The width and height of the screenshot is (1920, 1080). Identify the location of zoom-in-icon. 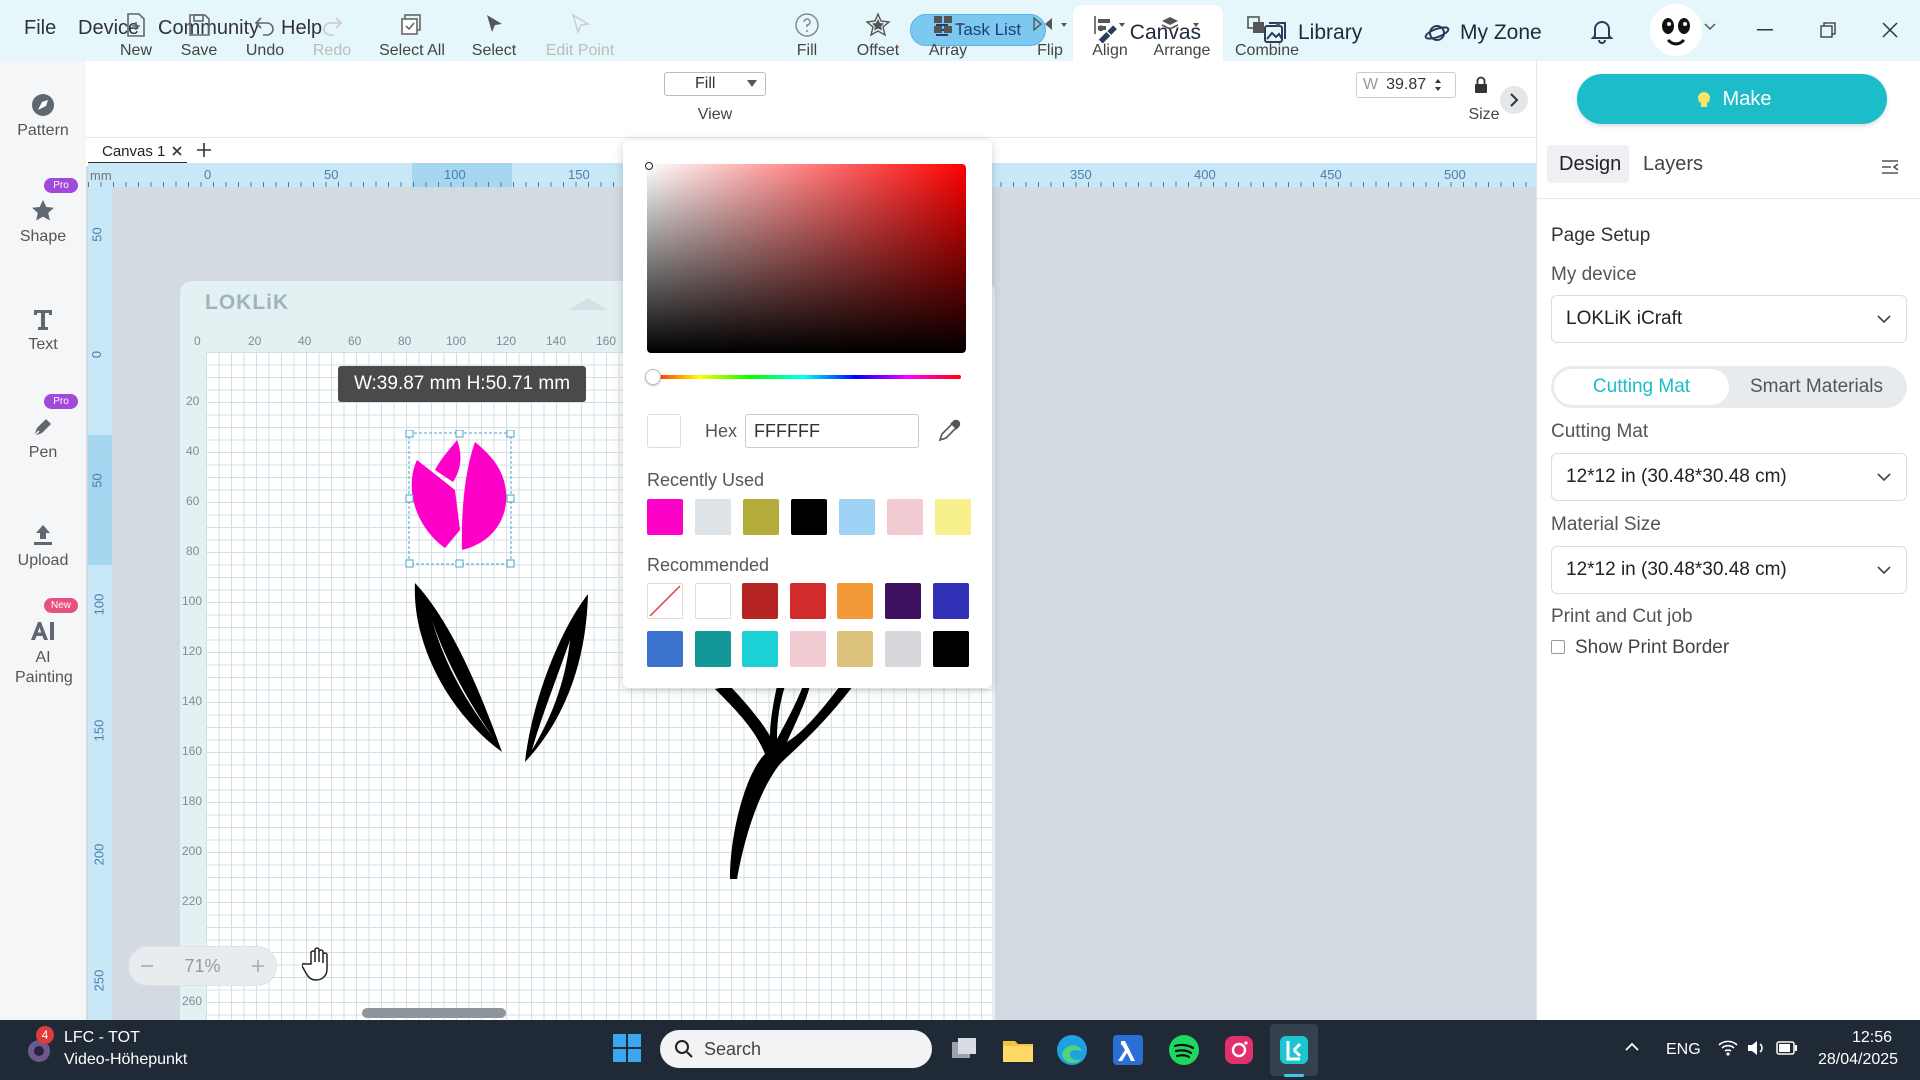
(258, 966).